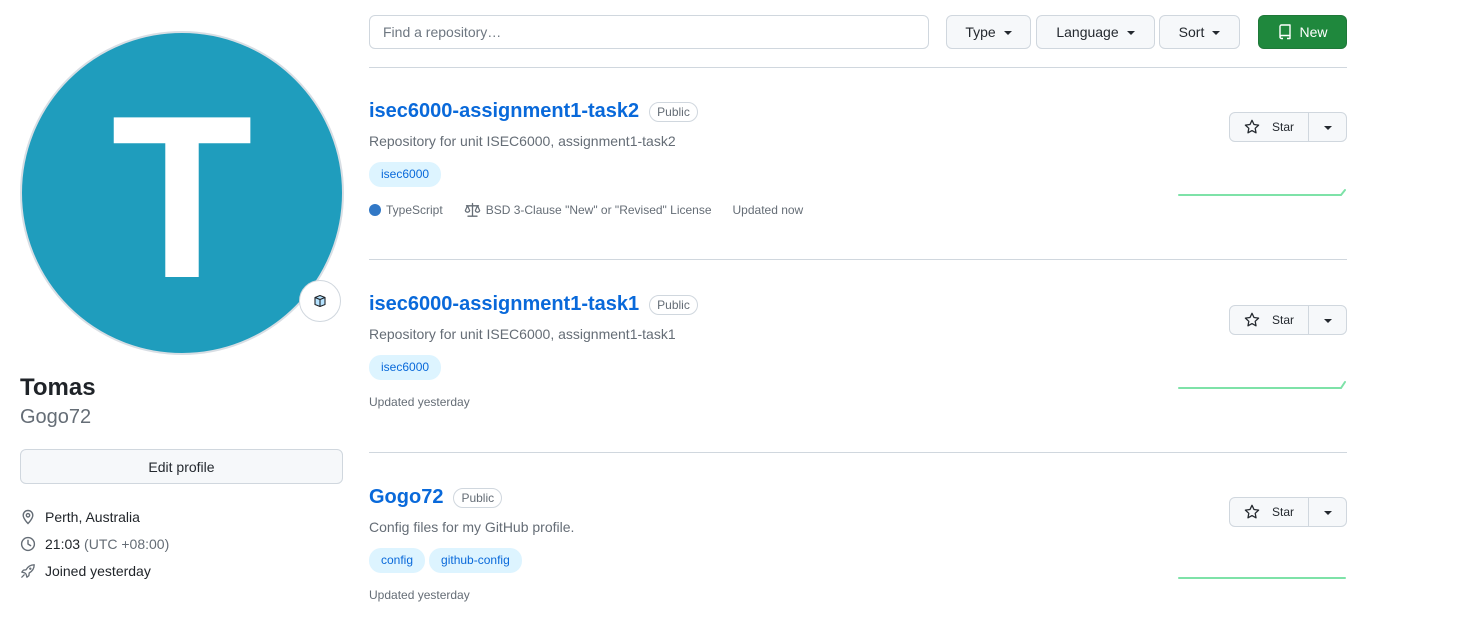 The height and width of the screenshot is (641, 1480). Describe the element at coordinates (1087, 32) in the screenshot. I see `language-filter-label: Language` at that location.